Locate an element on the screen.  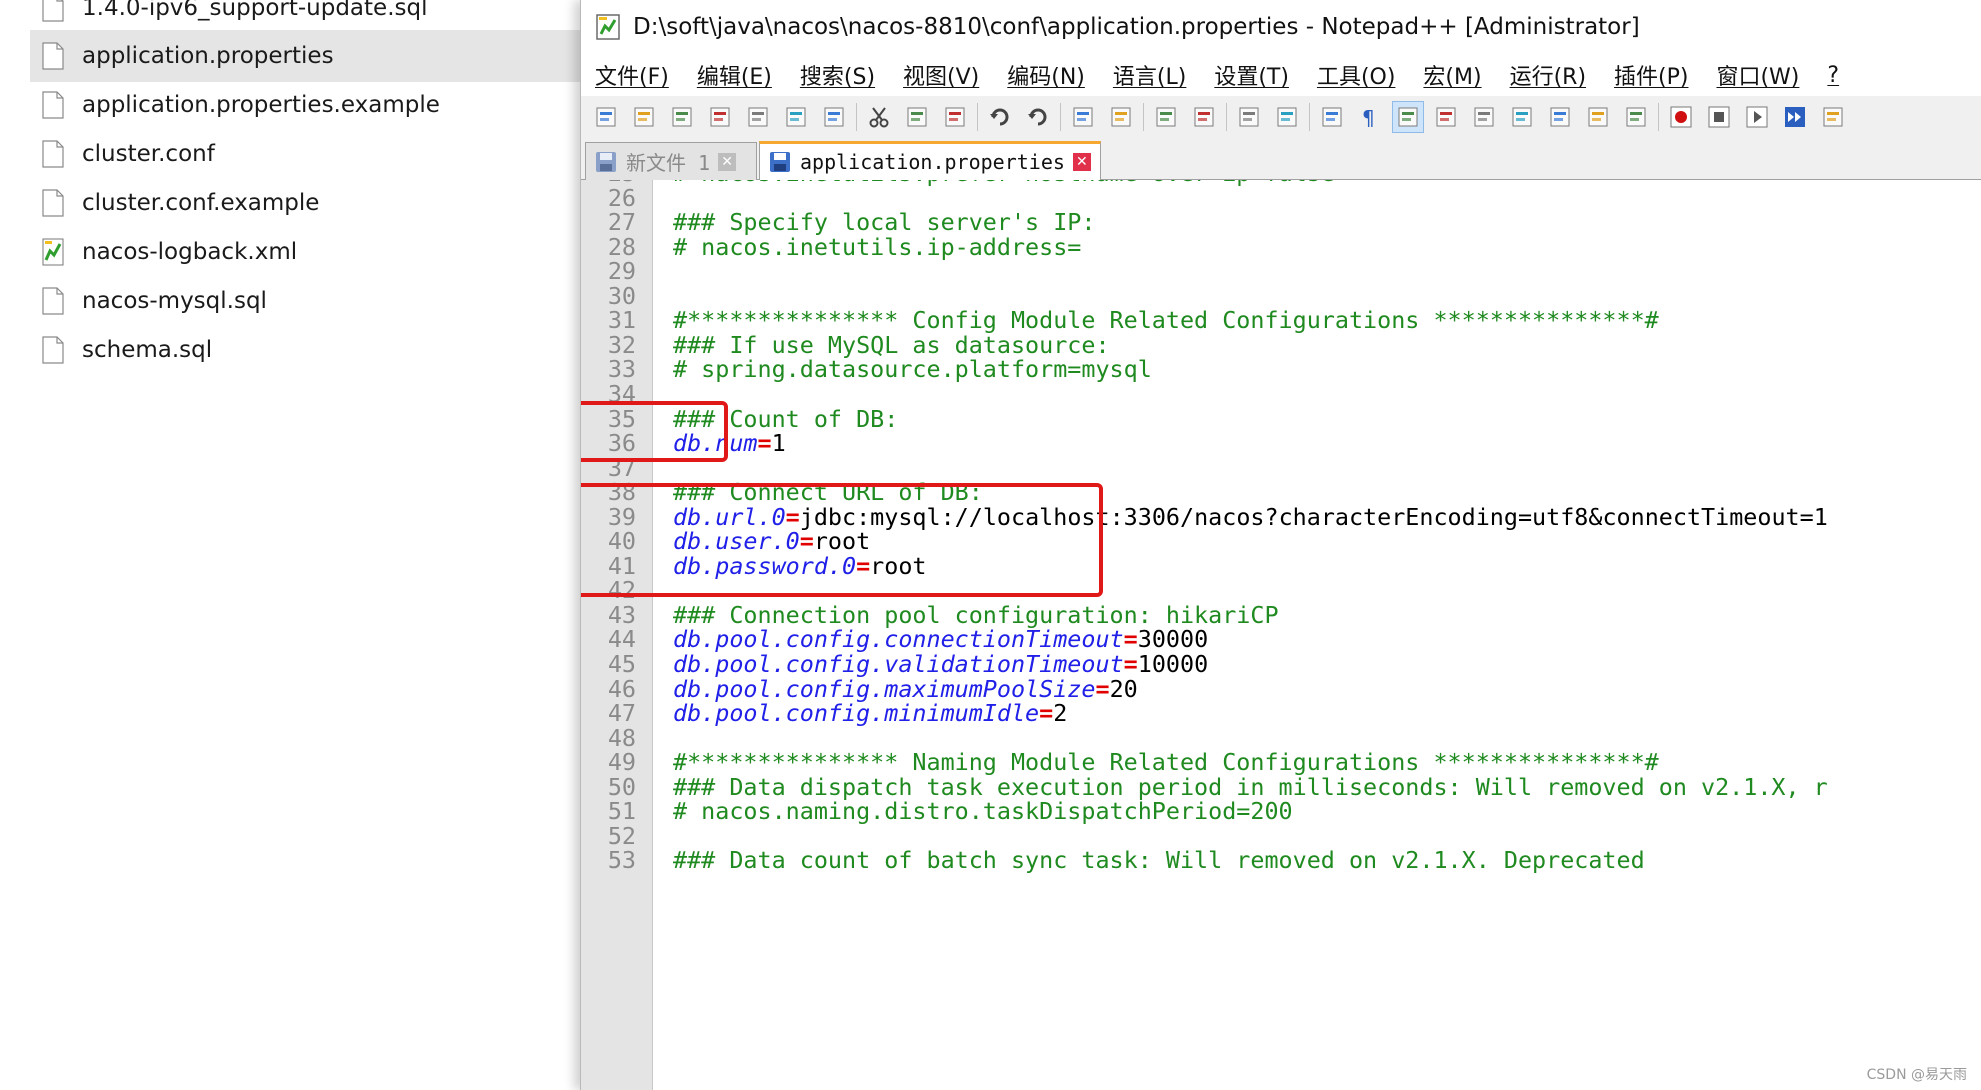
menu-item: ? is located at coordinates (1833, 75).